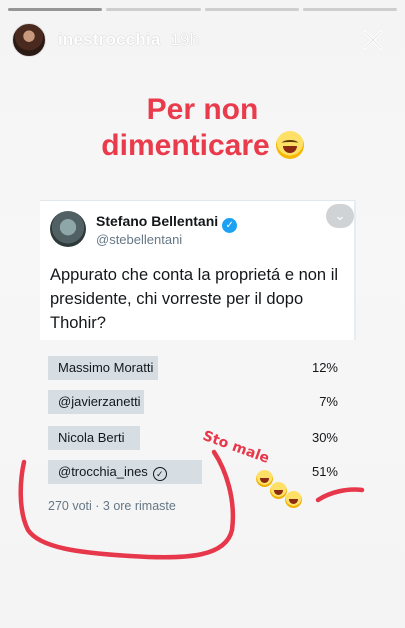  What do you see at coordinates (109, 40) in the screenshot?
I see `username: inestrocchia` at bounding box center [109, 40].